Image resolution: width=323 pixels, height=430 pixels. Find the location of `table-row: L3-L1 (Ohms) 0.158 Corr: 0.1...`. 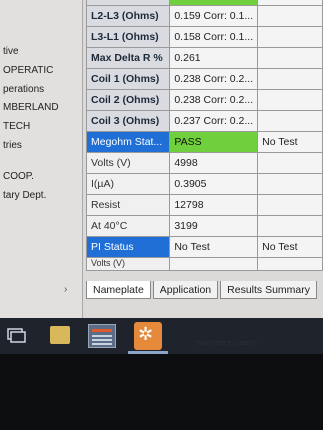

table-row: L3-L1 (Ohms) 0.158 Corr: 0.1... is located at coordinates (204, 37).